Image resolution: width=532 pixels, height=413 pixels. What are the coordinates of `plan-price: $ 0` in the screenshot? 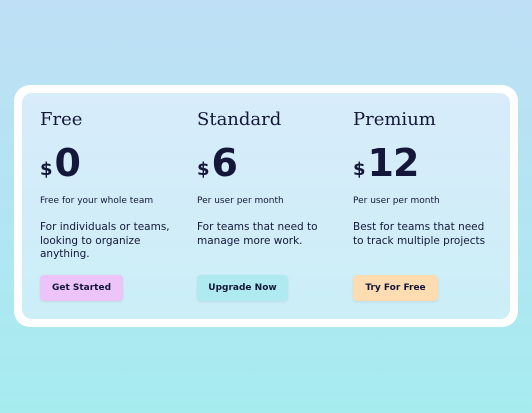 It's located at (60, 163).